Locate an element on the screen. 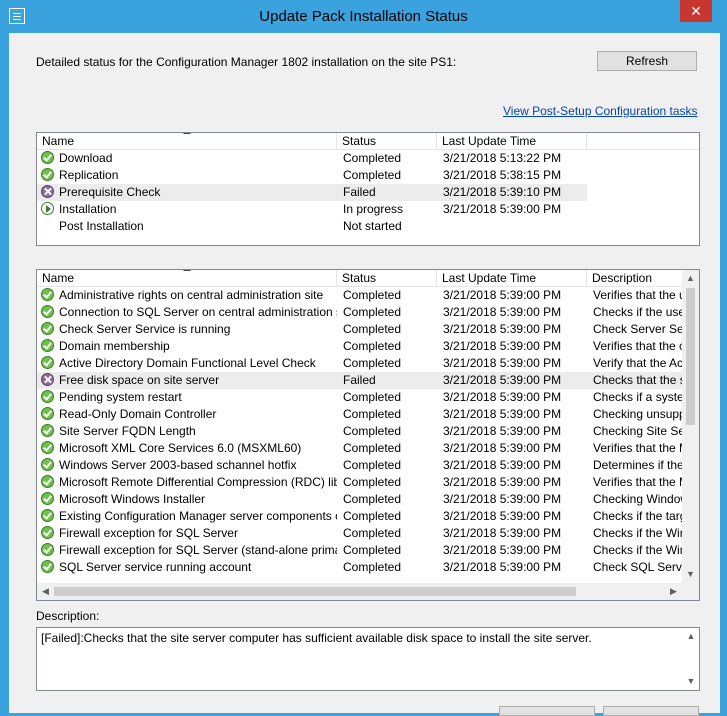 This screenshot has height=716, width=727. summary-cell-name: Post Installation is located at coordinates (101, 226).